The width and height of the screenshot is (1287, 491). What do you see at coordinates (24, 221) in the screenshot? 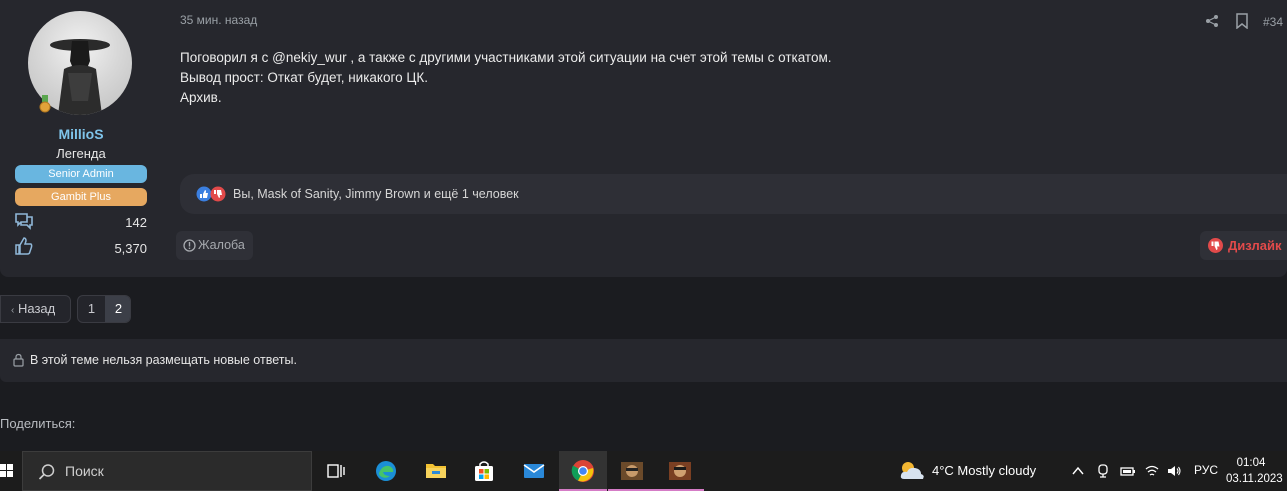
I see `messages-icon` at bounding box center [24, 221].